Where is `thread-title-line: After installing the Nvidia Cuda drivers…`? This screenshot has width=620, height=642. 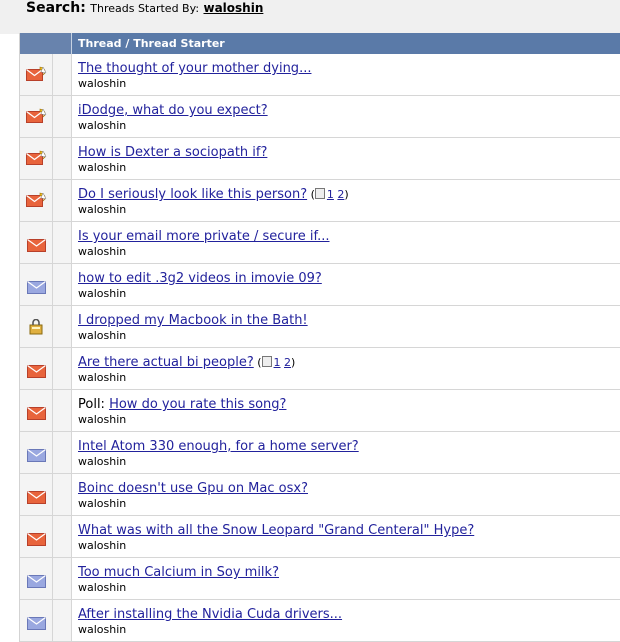 thread-title-line: After installing the Nvidia Cuda drivers… is located at coordinates (349, 614).